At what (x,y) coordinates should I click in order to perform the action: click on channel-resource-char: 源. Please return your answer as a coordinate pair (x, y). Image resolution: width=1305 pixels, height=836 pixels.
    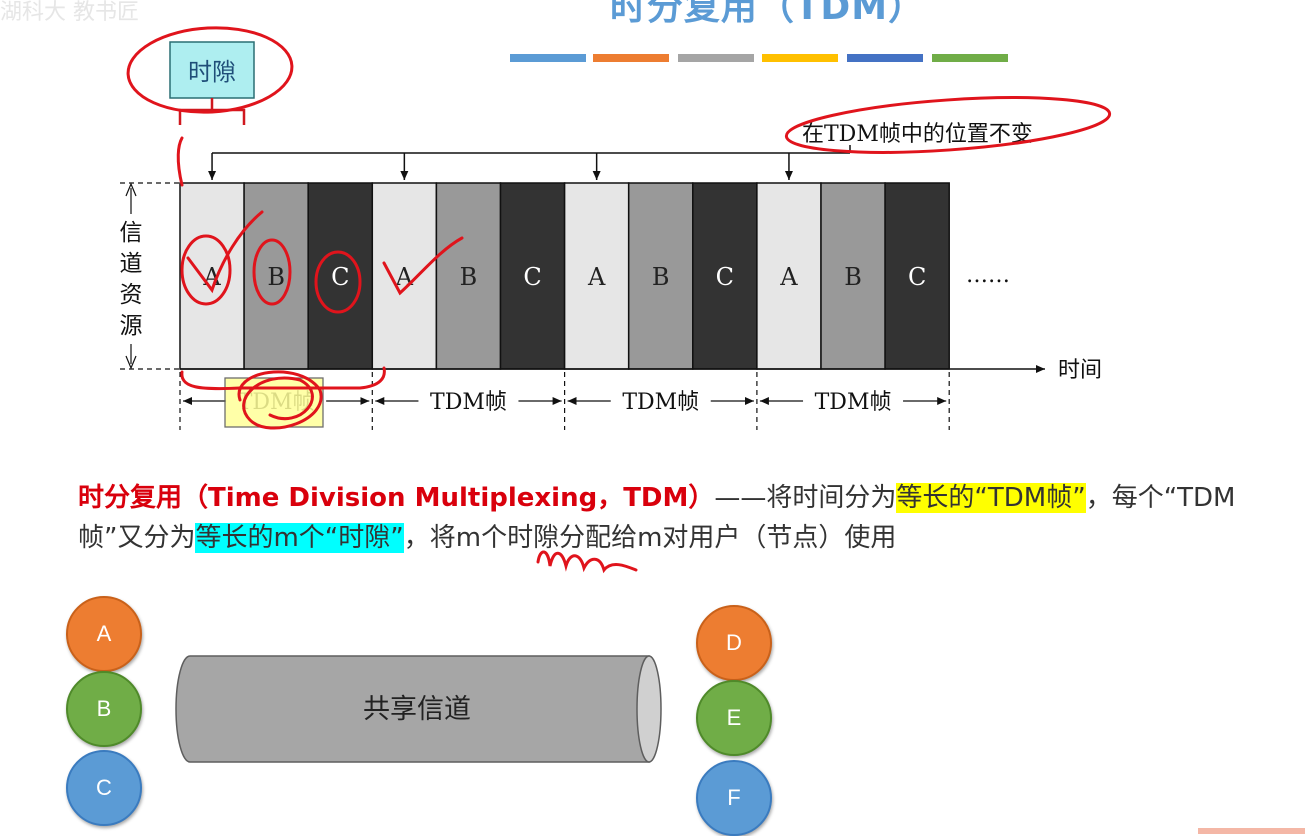
    Looking at the image, I should click on (131, 326).